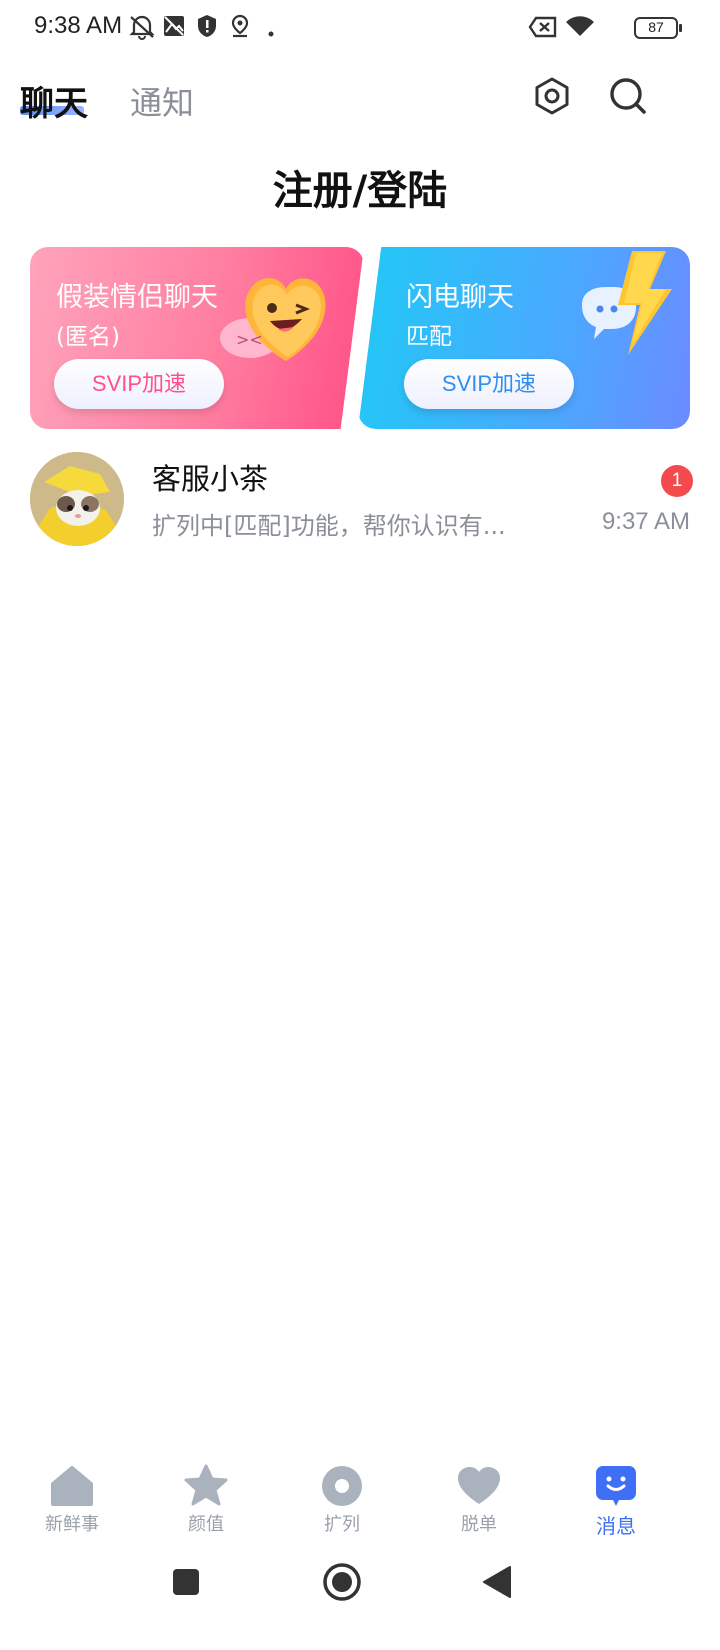  What do you see at coordinates (162, 101) in the screenshot?
I see `tab-notifications: 通知` at bounding box center [162, 101].